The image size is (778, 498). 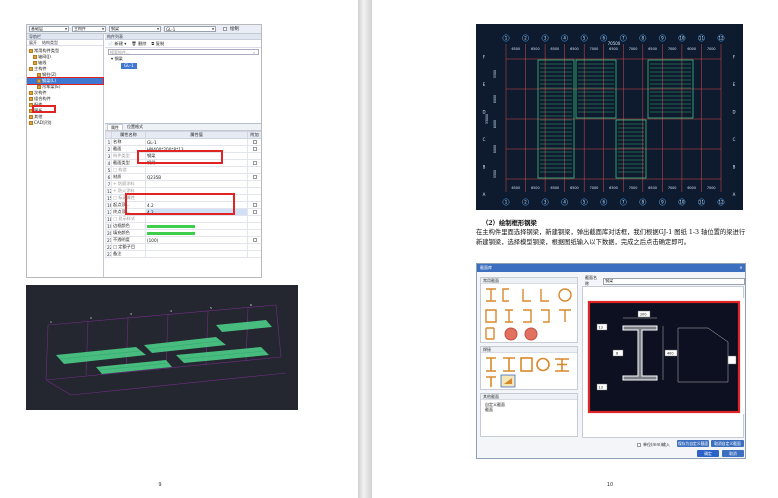 I want to click on new-button: 📄 新建 ▾, so click(x=117, y=44).